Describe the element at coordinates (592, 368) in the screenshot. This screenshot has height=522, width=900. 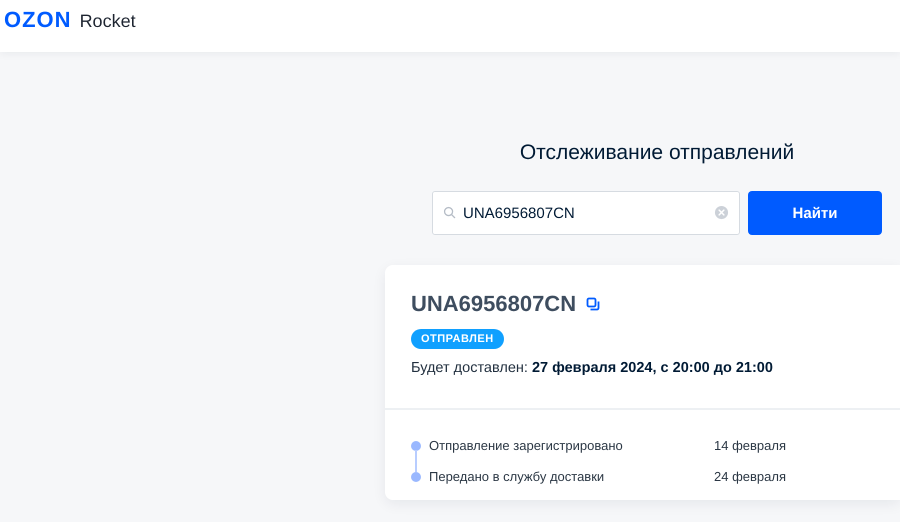
I see `delivery-text: Будет доставлен: 27 февраля 2024, с 20:00 до 21:00` at that location.